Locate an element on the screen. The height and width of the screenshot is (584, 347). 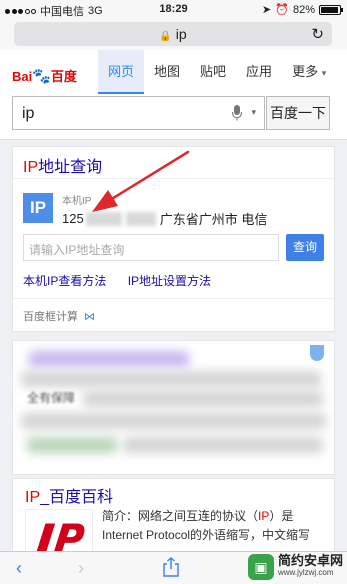
ip-badge-icon: IP is located at coordinates (38, 208).